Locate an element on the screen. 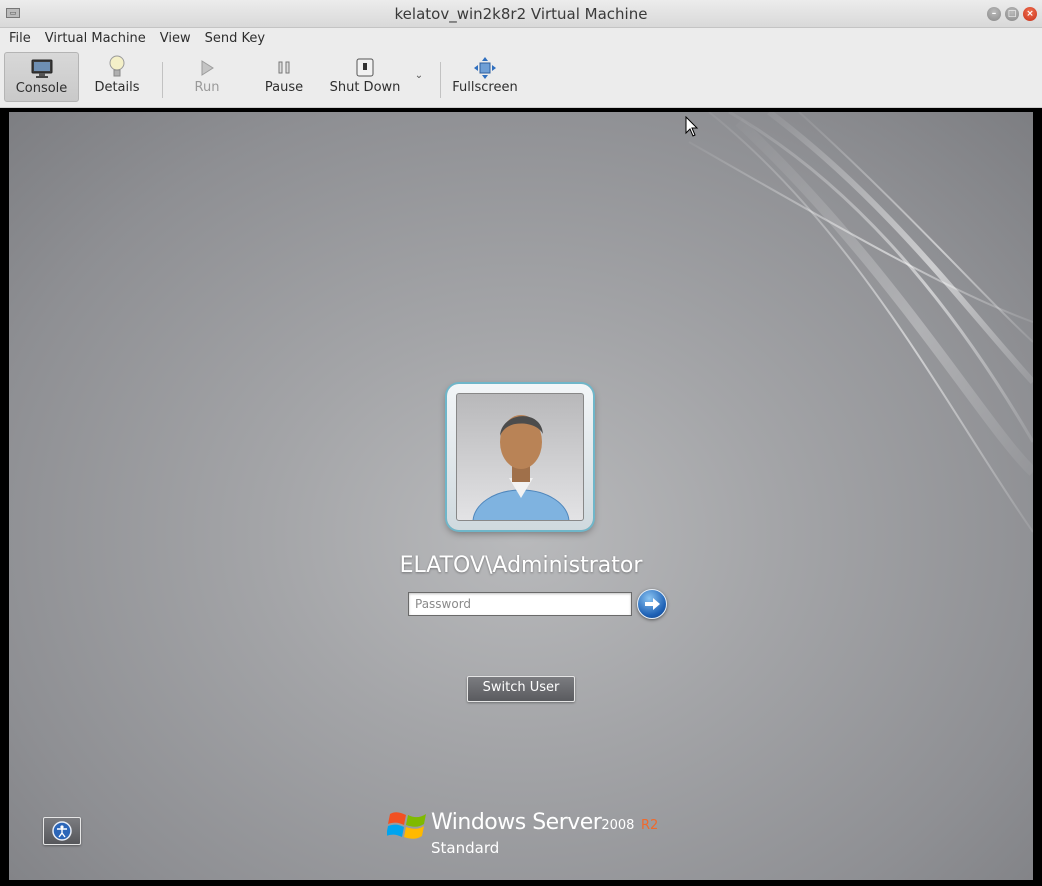 Image resolution: width=1042 pixels, height=886 pixels. user-avatar is located at coordinates (520, 457).